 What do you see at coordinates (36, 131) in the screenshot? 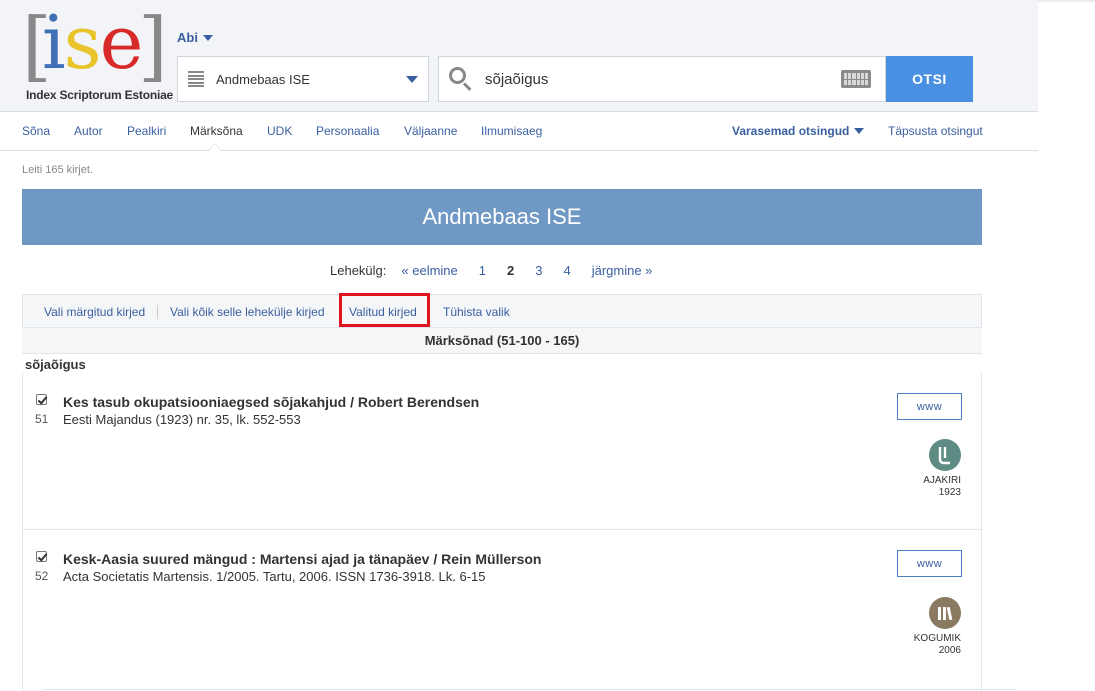
I see `tab-sona: Sõna` at bounding box center [36, 131].